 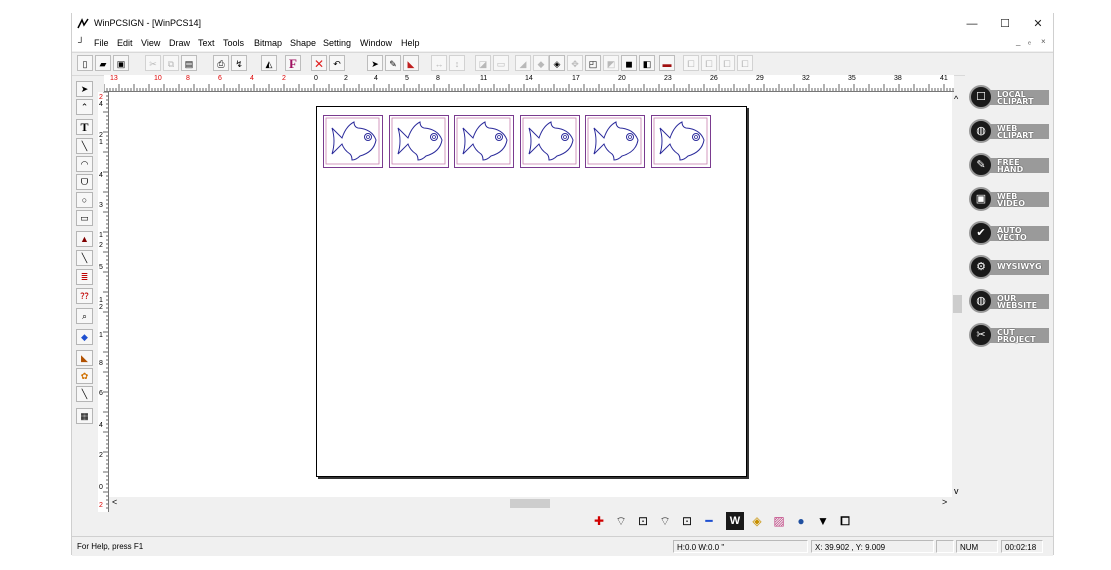 I want to click on mdi-restore-button: ₑ, so click(x=1029, y=41).